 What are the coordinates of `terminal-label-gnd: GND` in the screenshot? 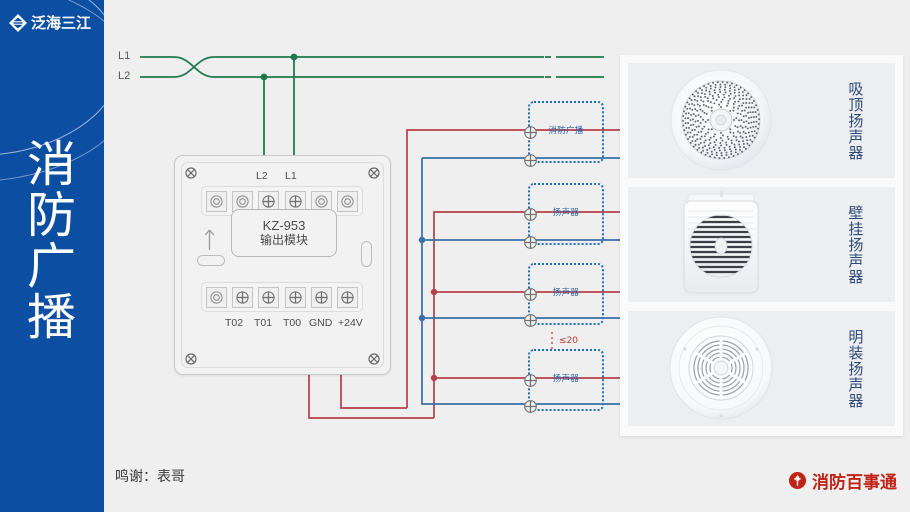 It's located at (321, 323).